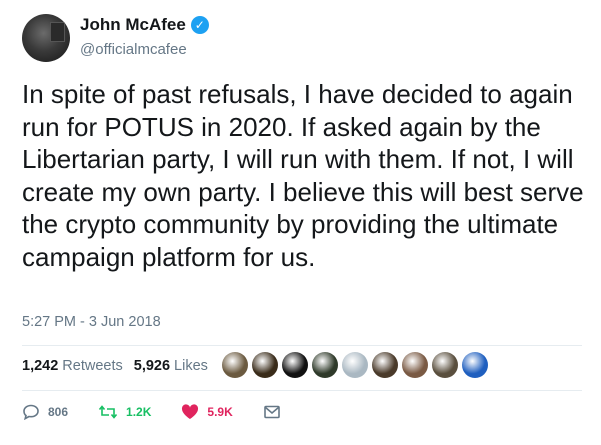  What do you see at coordinates (40, 366) in the screenshot?
I see `retweets-count: 1,242` at bounding box center [40, 366].